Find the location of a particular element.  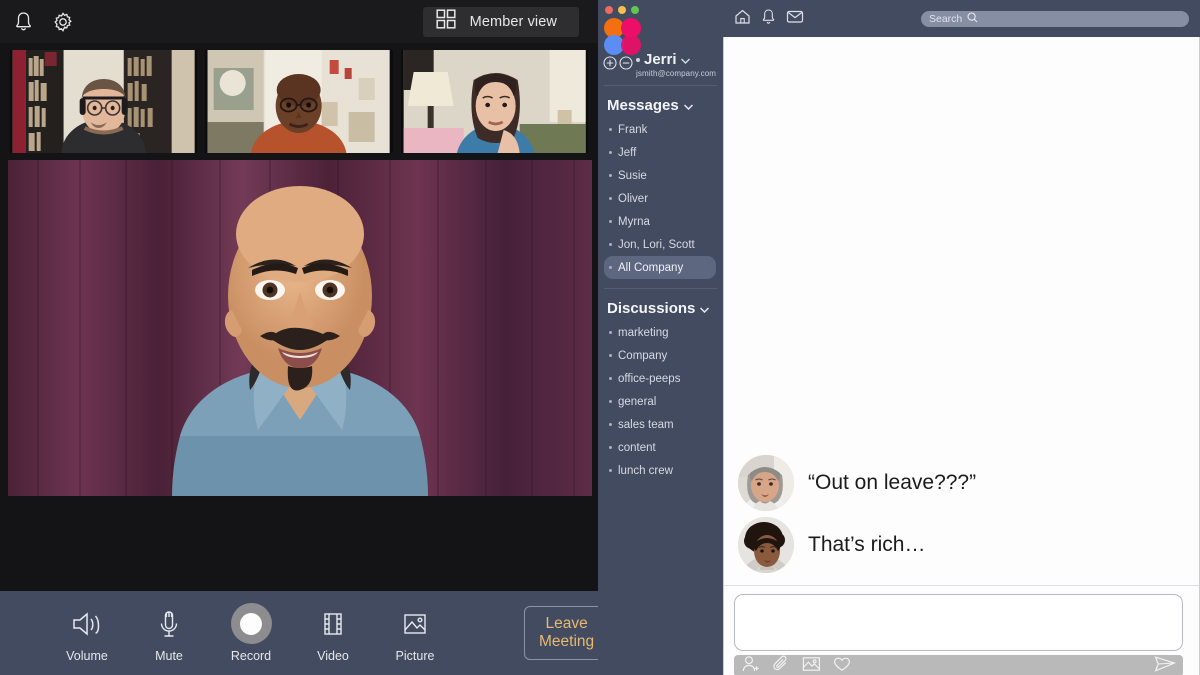

send-paperplane-icon is located at coordinates (1165, 665).